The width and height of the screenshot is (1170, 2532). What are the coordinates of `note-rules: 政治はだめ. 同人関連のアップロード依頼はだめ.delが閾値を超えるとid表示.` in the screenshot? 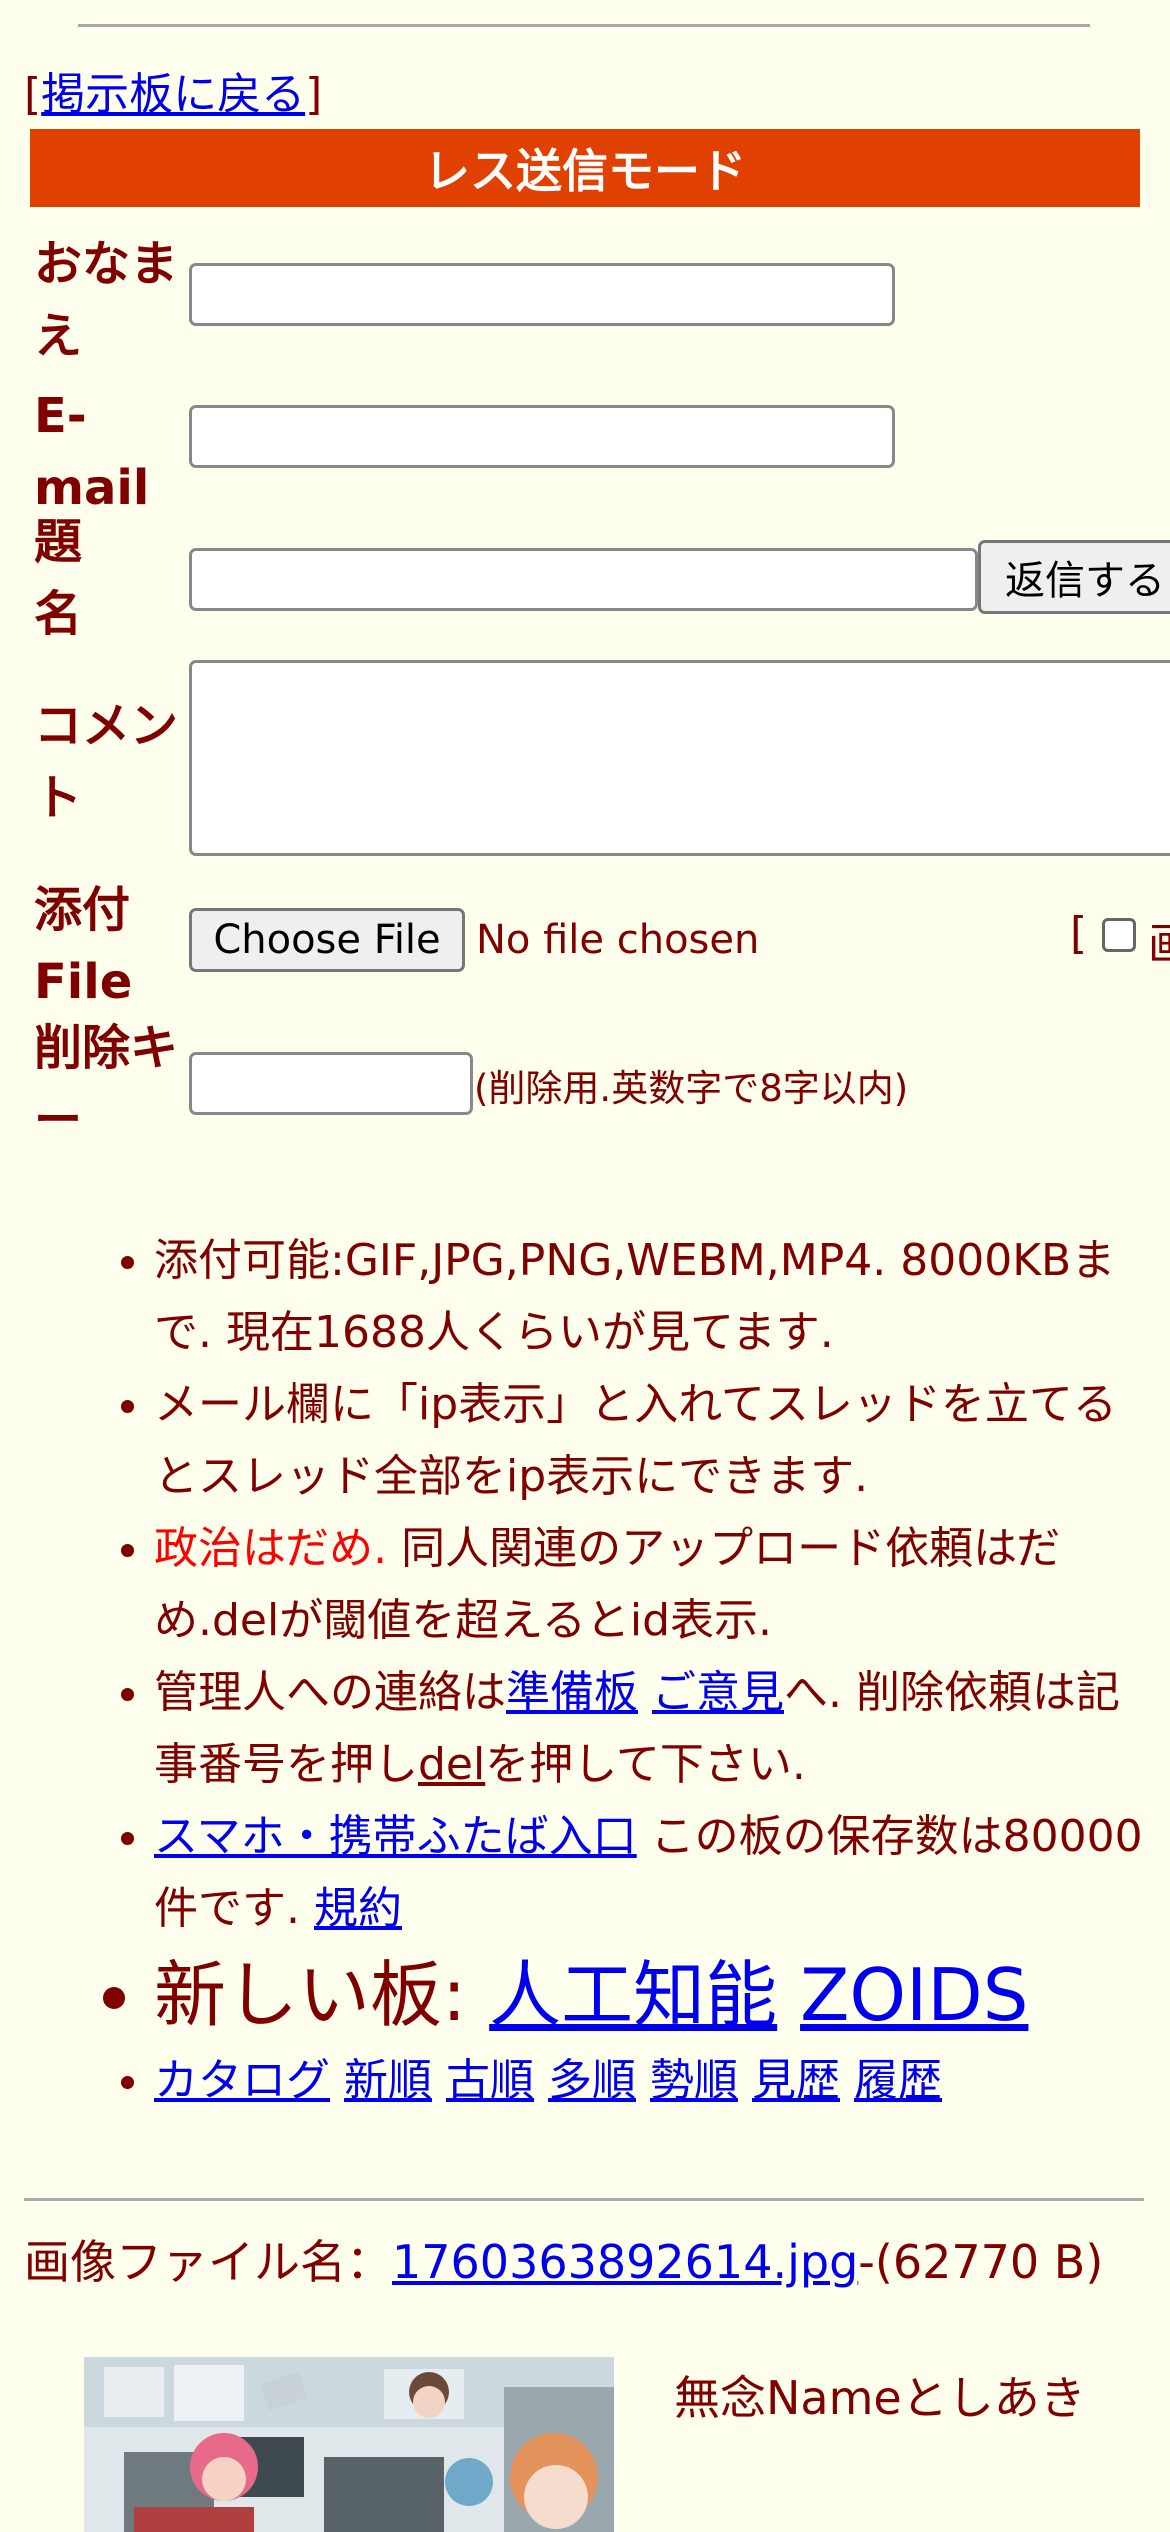 It's located at (657, 1585).